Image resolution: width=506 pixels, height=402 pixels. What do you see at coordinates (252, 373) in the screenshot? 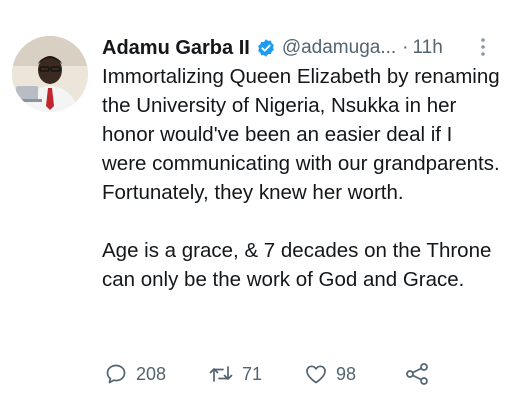
I see `retweet-count: 71` at bounding box center [252, 373].